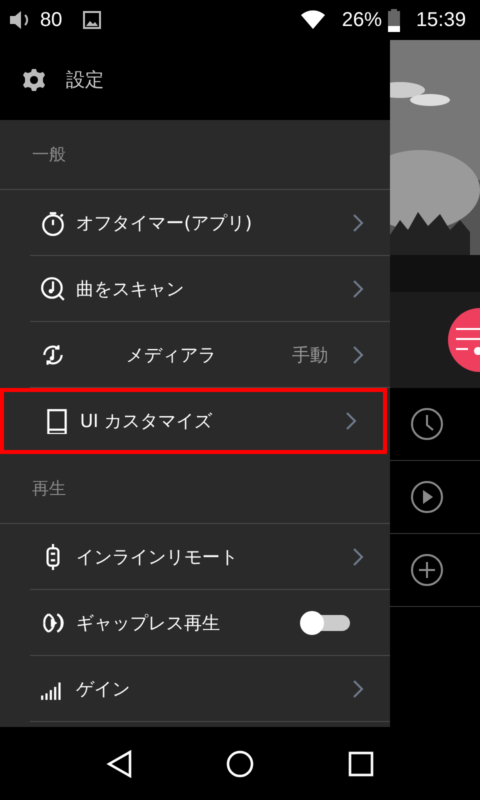 The height and width of the screenshot is (800, 480). Describe the element at coordinates (240, 764) in the screenshot. I see `home-icon` at that location.